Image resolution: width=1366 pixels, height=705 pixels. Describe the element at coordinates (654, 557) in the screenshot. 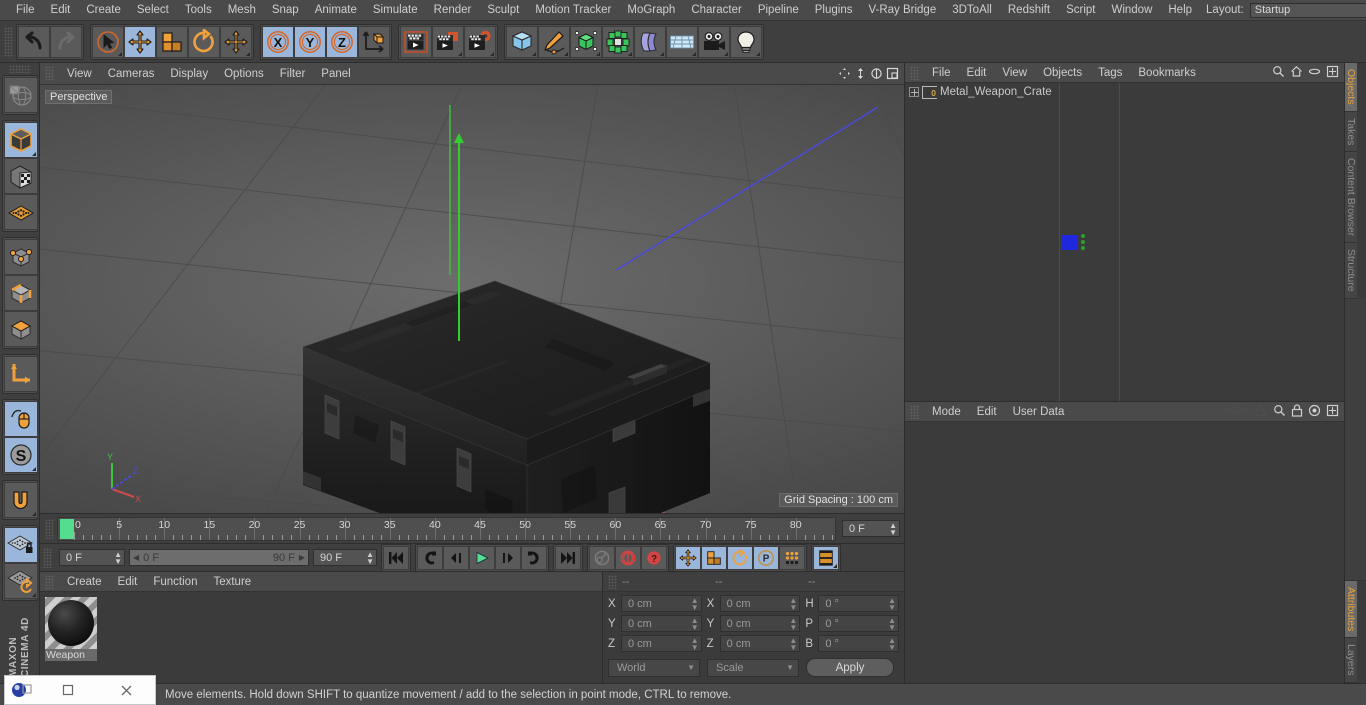

I see `keyframe-selection-button: ?` at that location.